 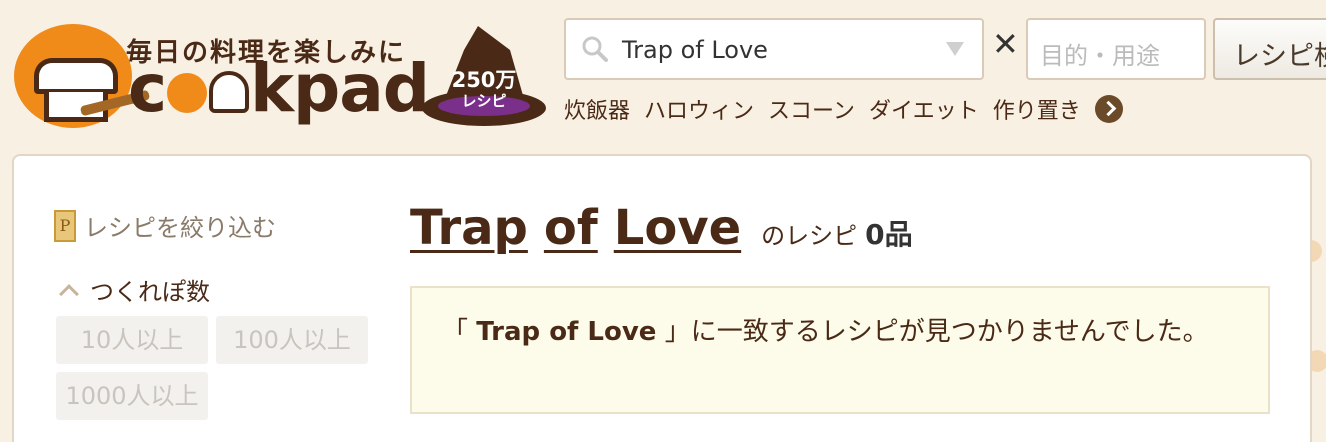 I want to click on logo-wordmark: c kpad, so click(x=279, y=88).